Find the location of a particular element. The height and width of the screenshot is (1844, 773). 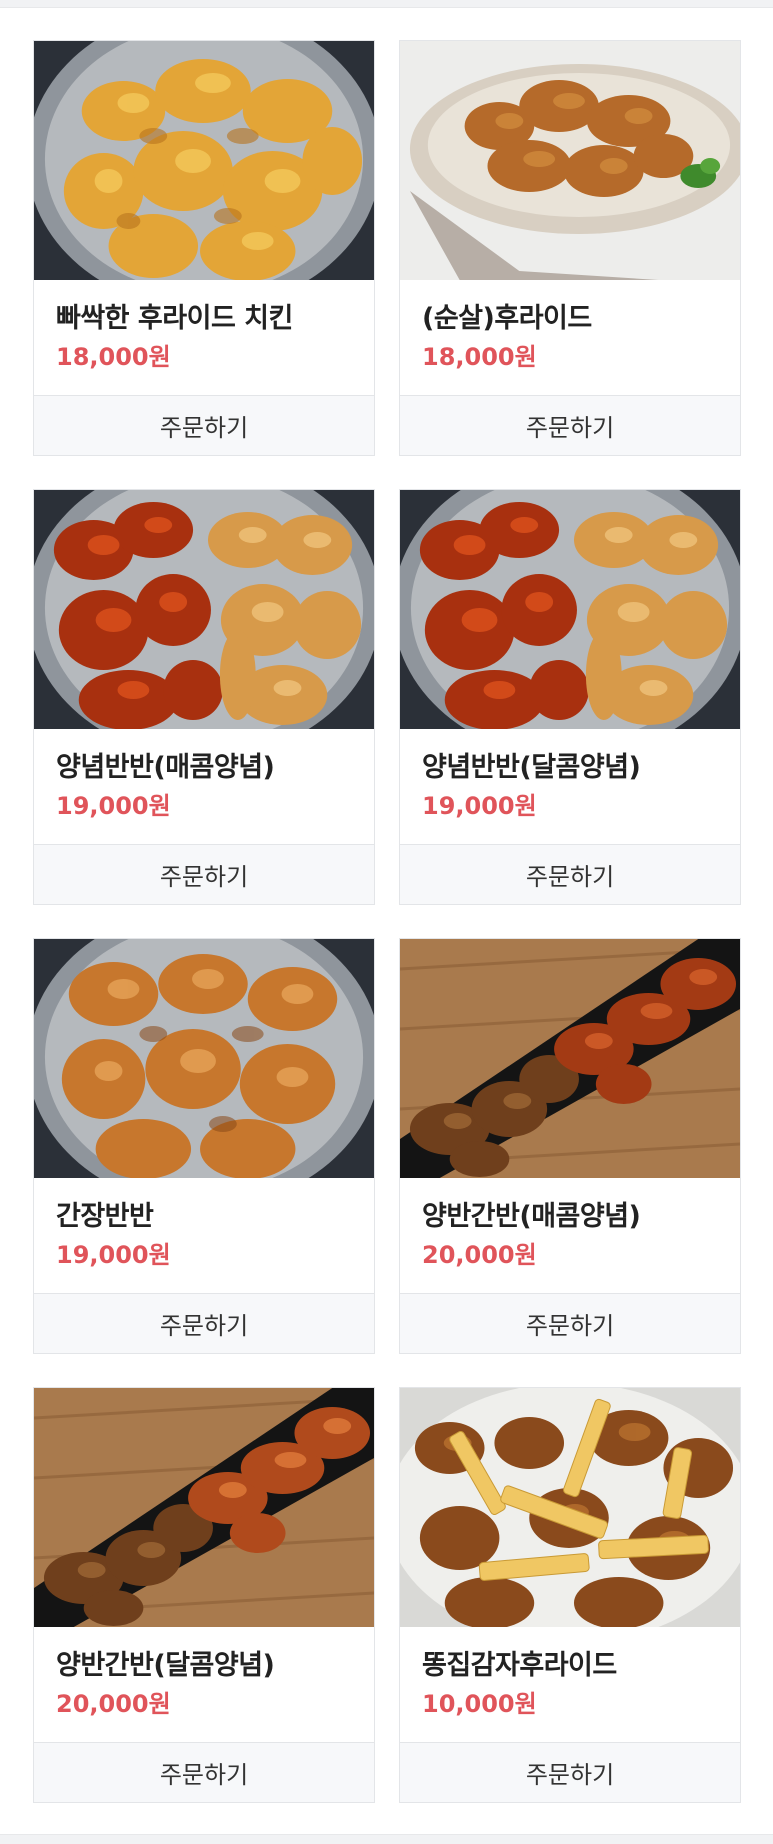

product-card: (순살)후라이드 18,000원 주문하기 is located at coordinates (570, 248).